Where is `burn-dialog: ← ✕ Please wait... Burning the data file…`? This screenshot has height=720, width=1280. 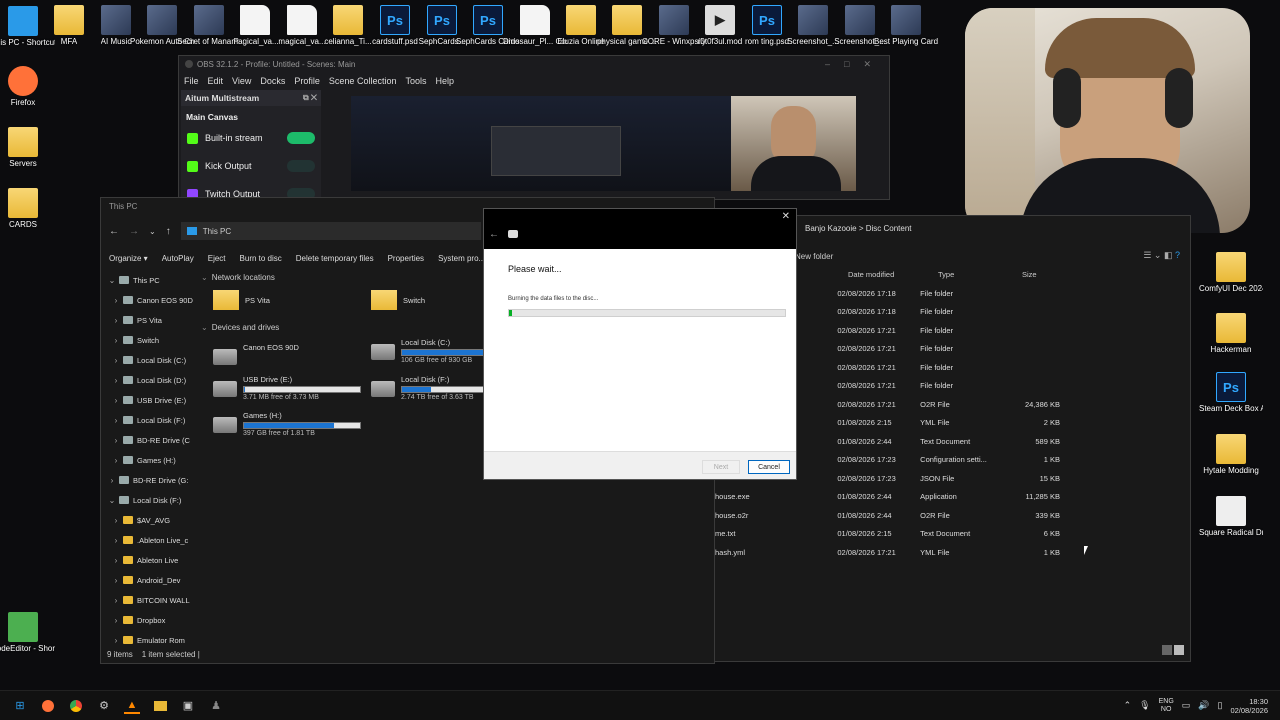
burn-dialog: ← ✕ Please wait... Burning the data file… is located at coordinates (640, 344).